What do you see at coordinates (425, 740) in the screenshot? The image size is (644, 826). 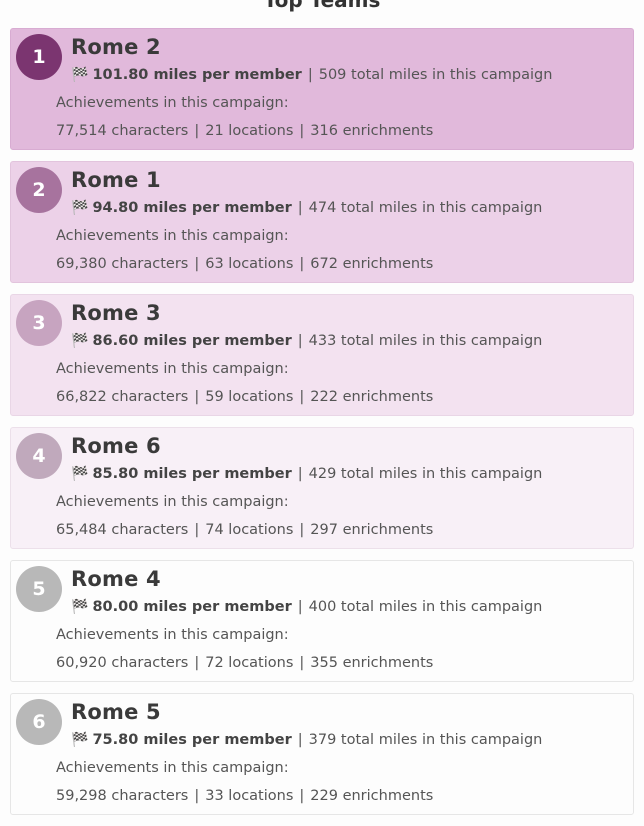 I see `total-miles: 379 total miles in this campaign` at bounding box center [425, 740].